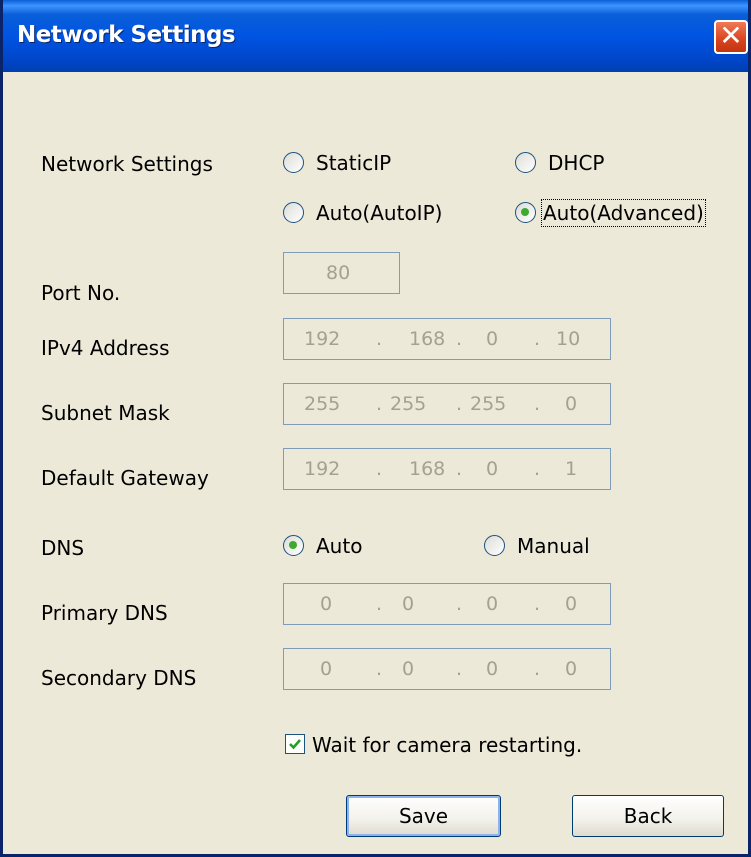 The width and height of the screenshot is (751, 857). Describe the element at coordinates (105, 413) in the screenshot. I see `subnet-label: Subnet Mask` at that location.